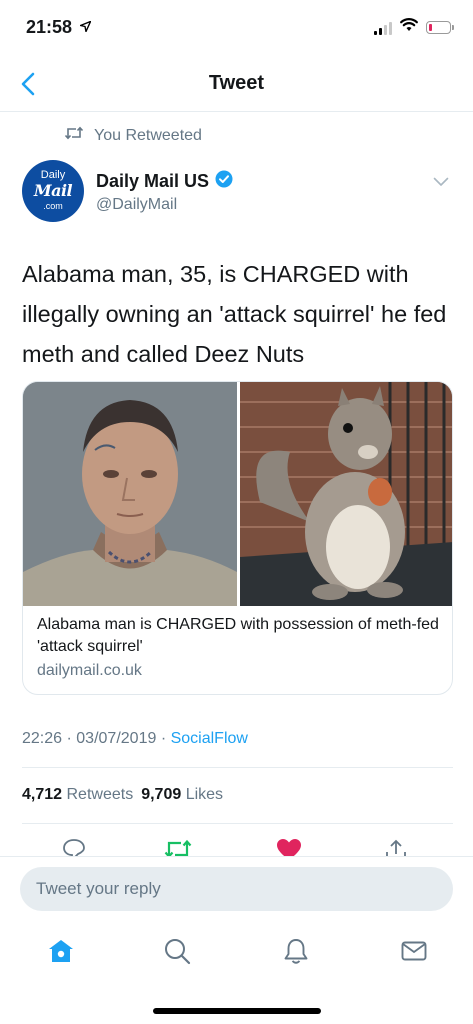 Image resolution: width=473 pixels, height=1024 pixels. What do you see at coordinates (409, 27) in the screenshot?
I see `wifi-icon` at bounding box center [409, 27].